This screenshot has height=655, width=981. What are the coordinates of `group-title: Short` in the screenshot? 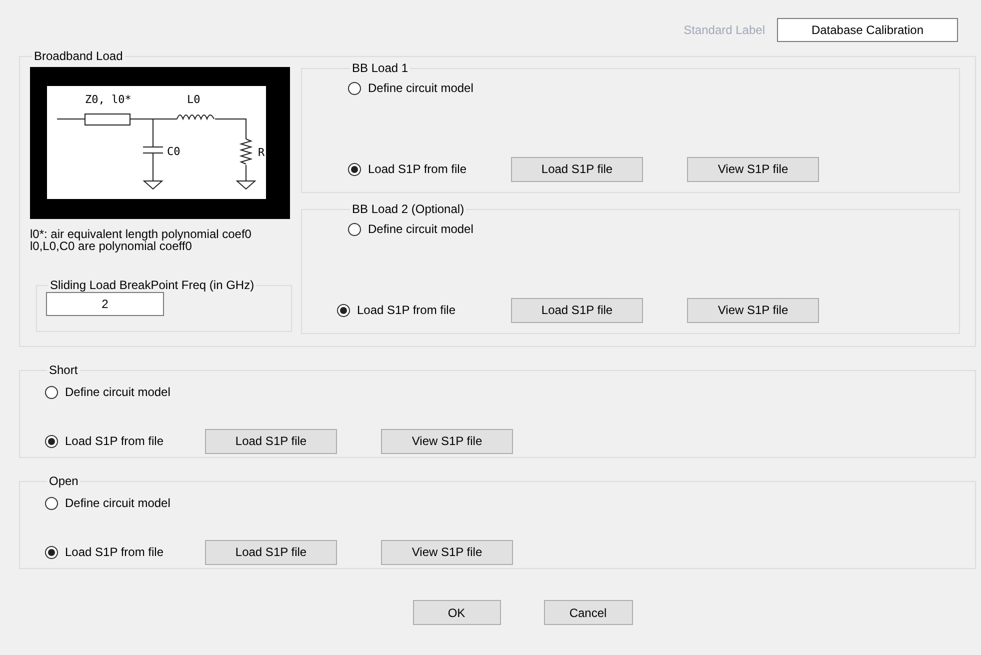 It's located at (63, 370).